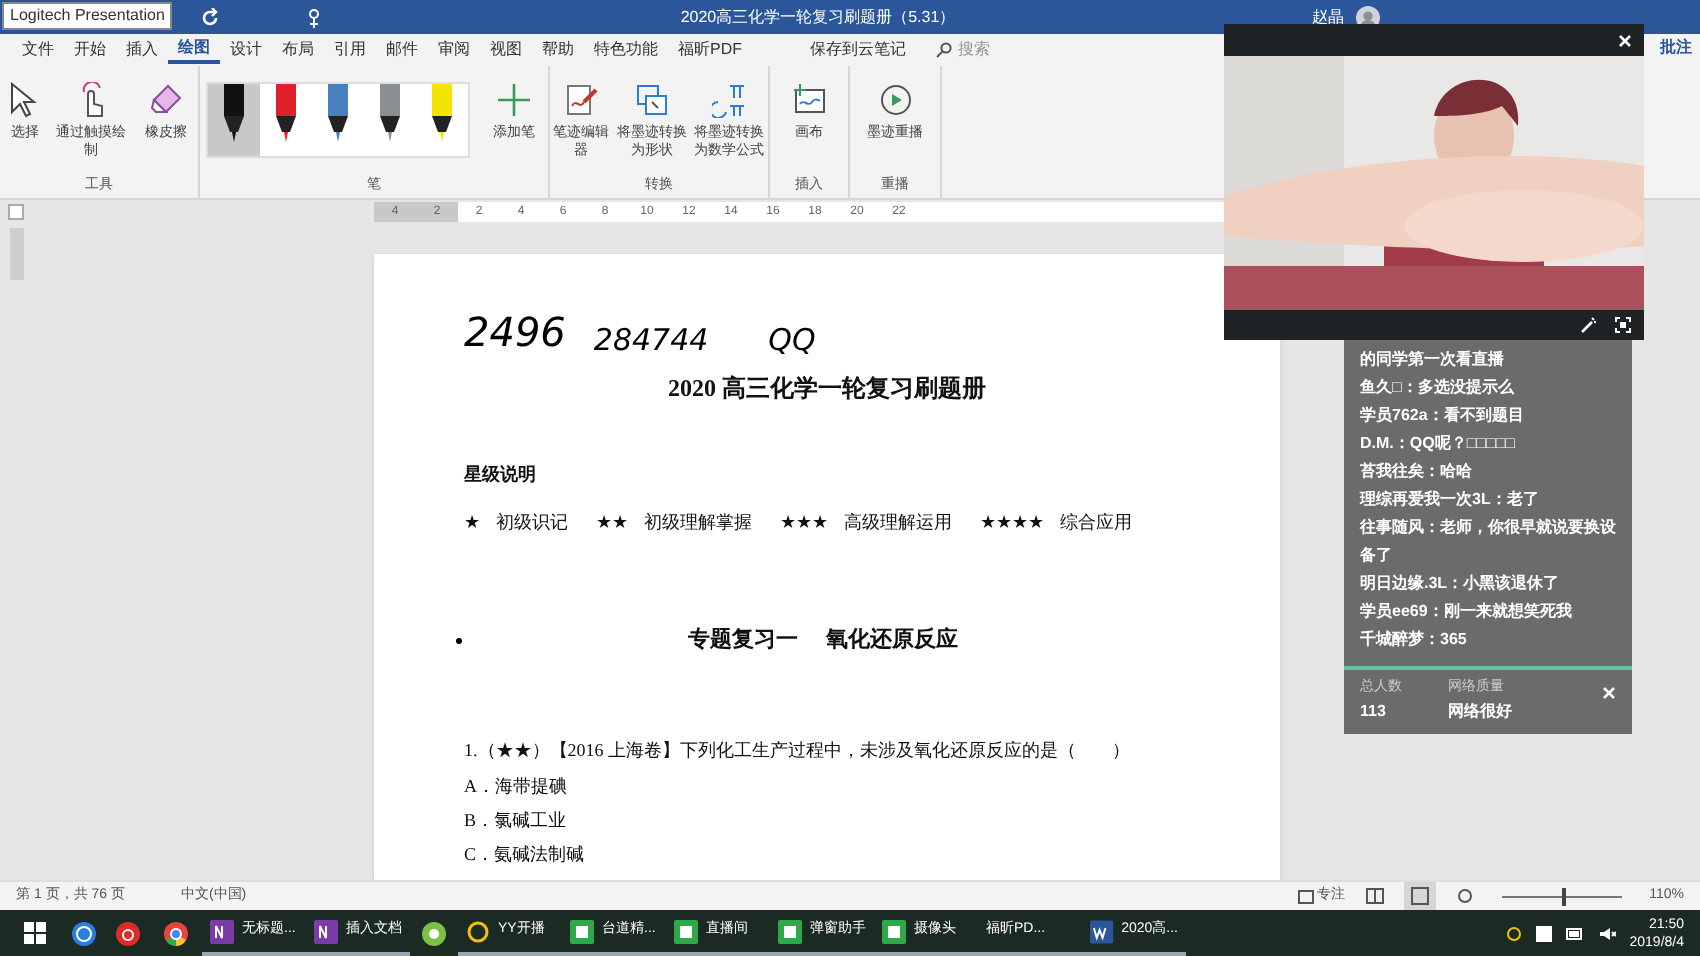 The height and width of the screenshot is (956, 1700). I want to click on chat-message: 明日边缘.3L：小黑该退休了, so click(1461, 584).